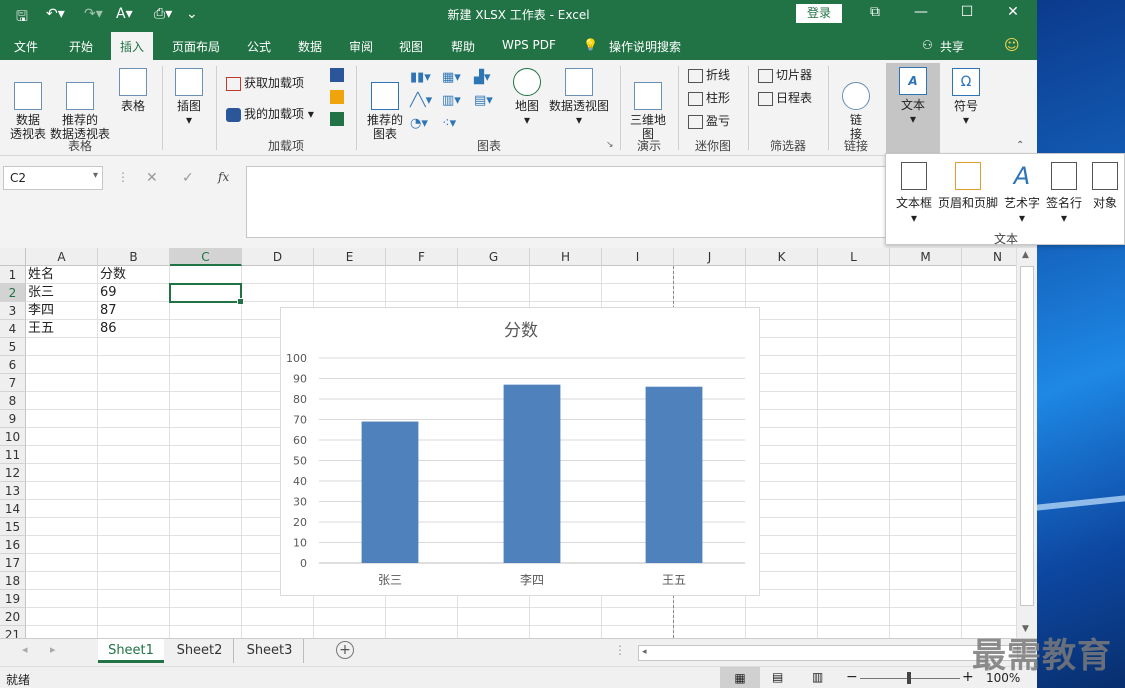  Describe the element at coordinates (648, 104) in the screenshot. I see `3d-map-button: 三维地 图` at that location.